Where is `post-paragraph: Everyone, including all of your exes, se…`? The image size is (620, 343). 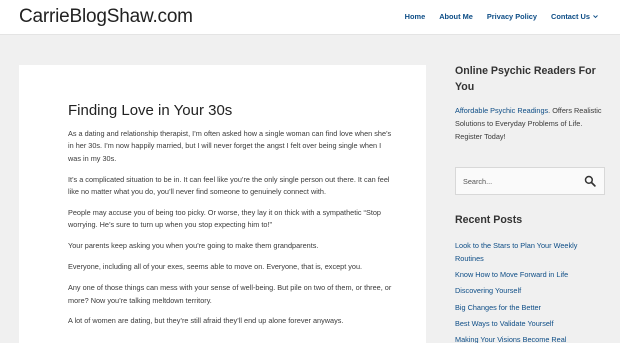
post-paragraph: Everyone, including all of your exes, se… is located at coordinates (215, 267).